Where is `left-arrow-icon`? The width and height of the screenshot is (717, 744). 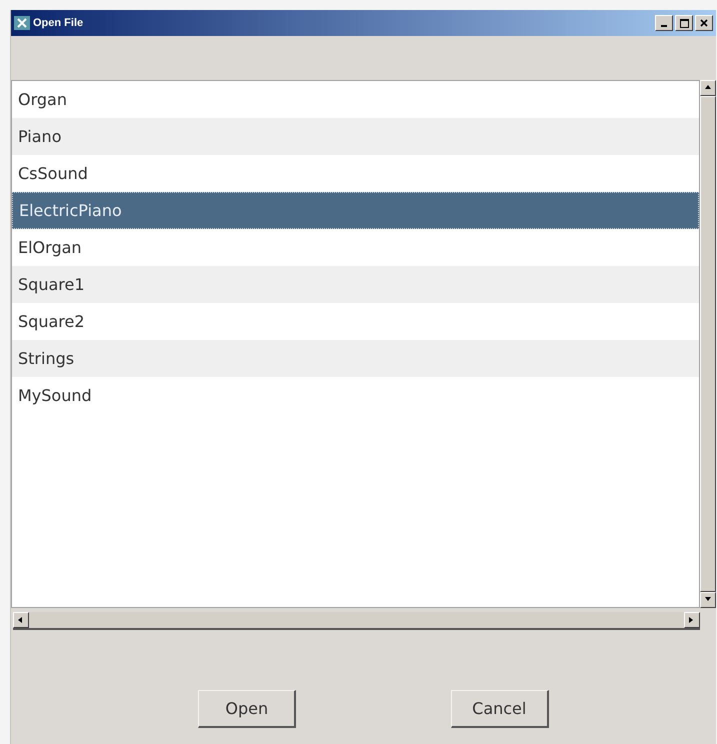
left-arrow-icon is located at coordinates (21, 620).